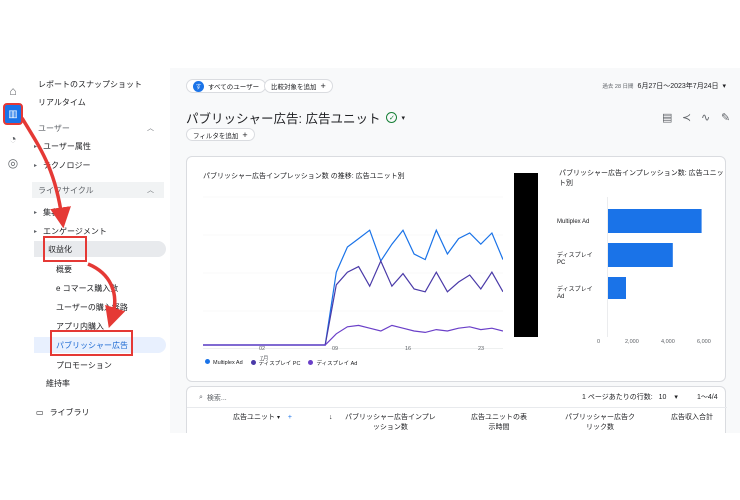 The image size is (740, 500). Describe the element at coordinates (298, 86) in the screenshot. I see `add-comparison-button: 比較対象を追加 +` at that location.